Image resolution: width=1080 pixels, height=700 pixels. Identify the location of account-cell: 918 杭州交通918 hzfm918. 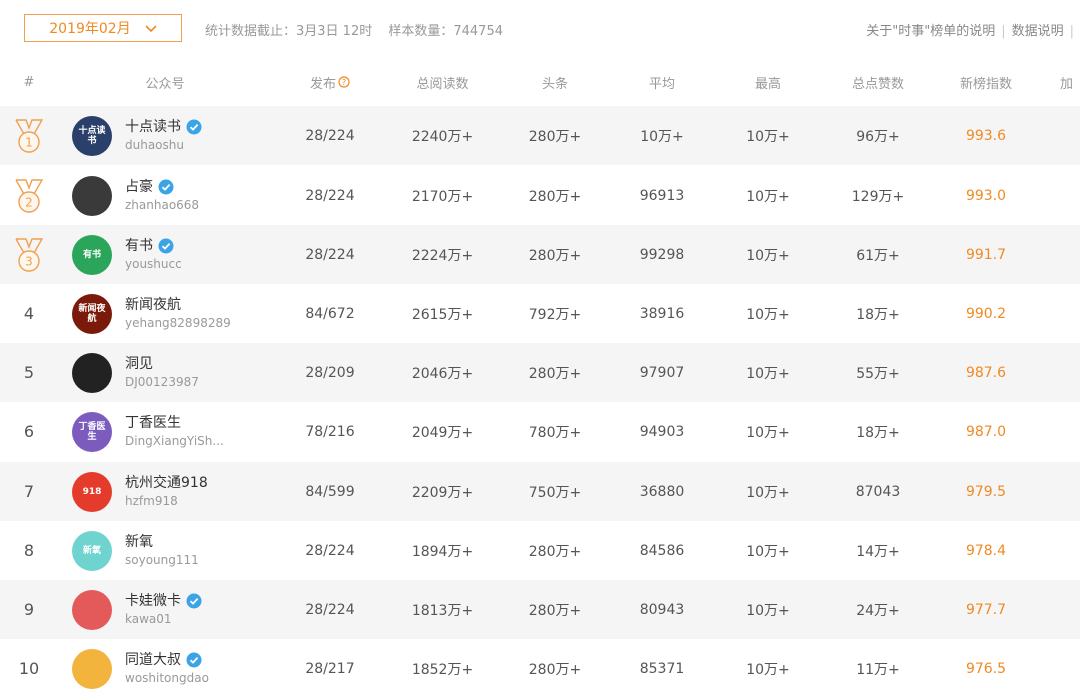
(182, 491).